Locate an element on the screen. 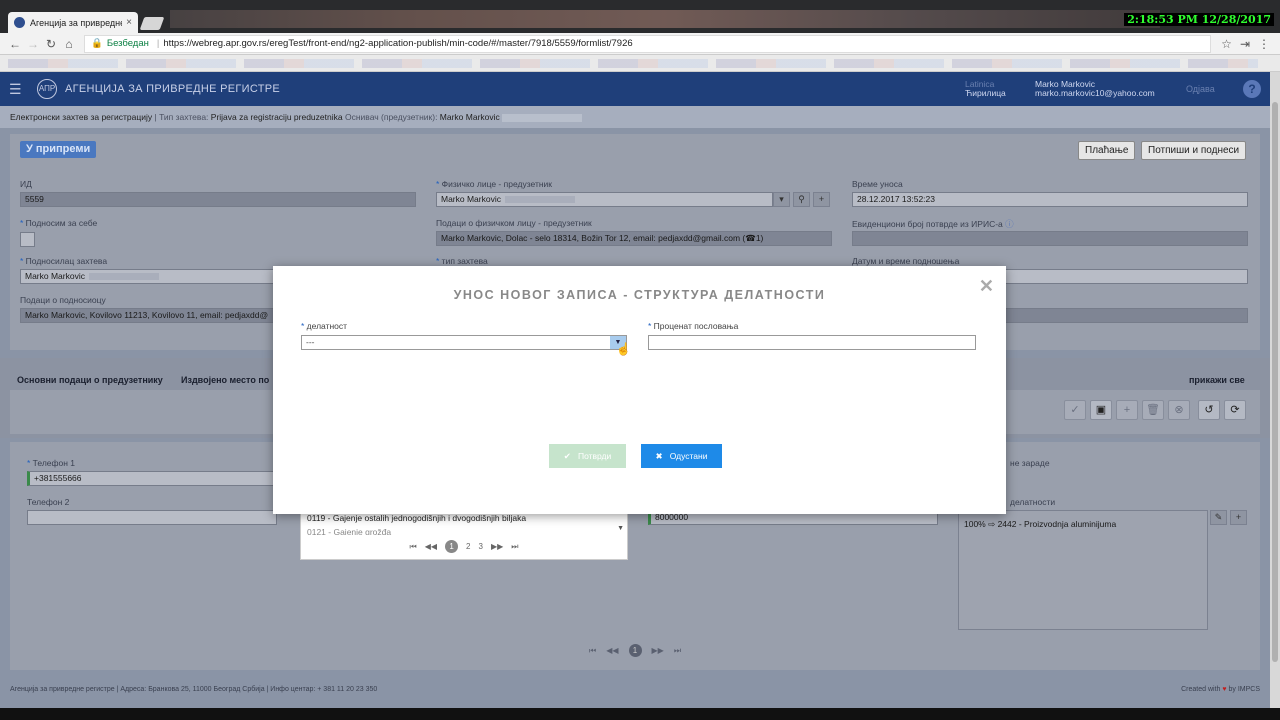 The height and width of the screenshot is (720, 1280). bookmarks-bar is located at coordinates (640, 63).